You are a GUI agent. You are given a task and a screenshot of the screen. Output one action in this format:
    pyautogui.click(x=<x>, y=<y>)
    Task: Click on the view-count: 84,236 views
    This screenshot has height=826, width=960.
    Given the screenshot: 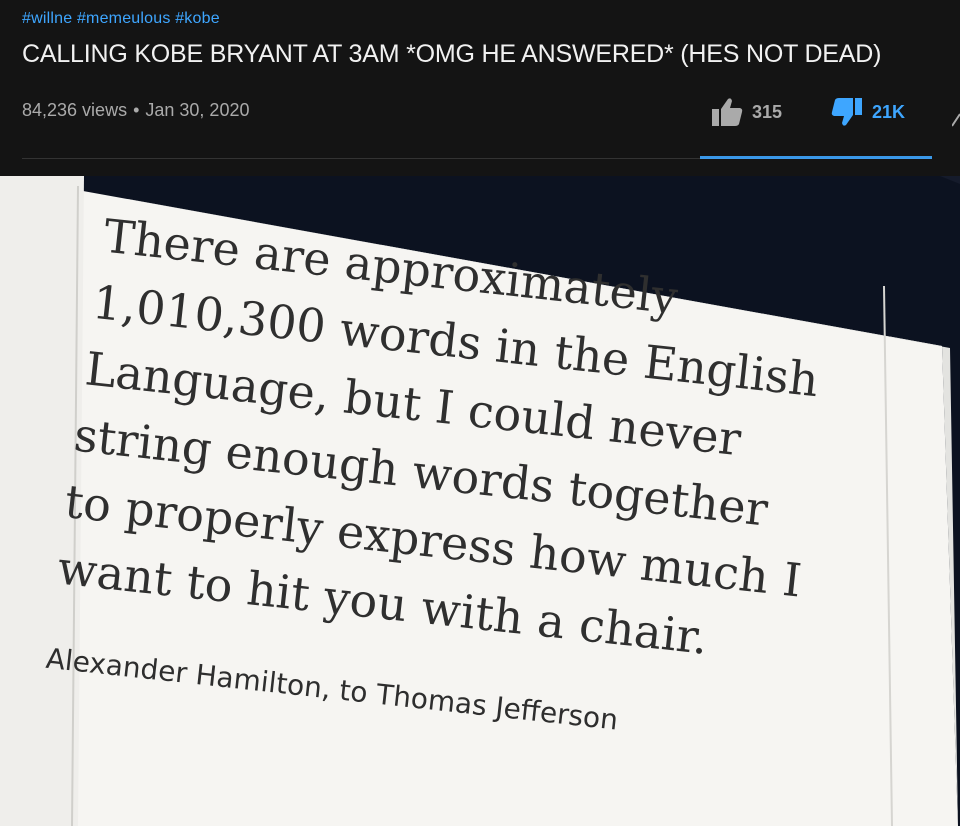 What is the action you would take?
    pyautogui.click(x=75, y=110)
    